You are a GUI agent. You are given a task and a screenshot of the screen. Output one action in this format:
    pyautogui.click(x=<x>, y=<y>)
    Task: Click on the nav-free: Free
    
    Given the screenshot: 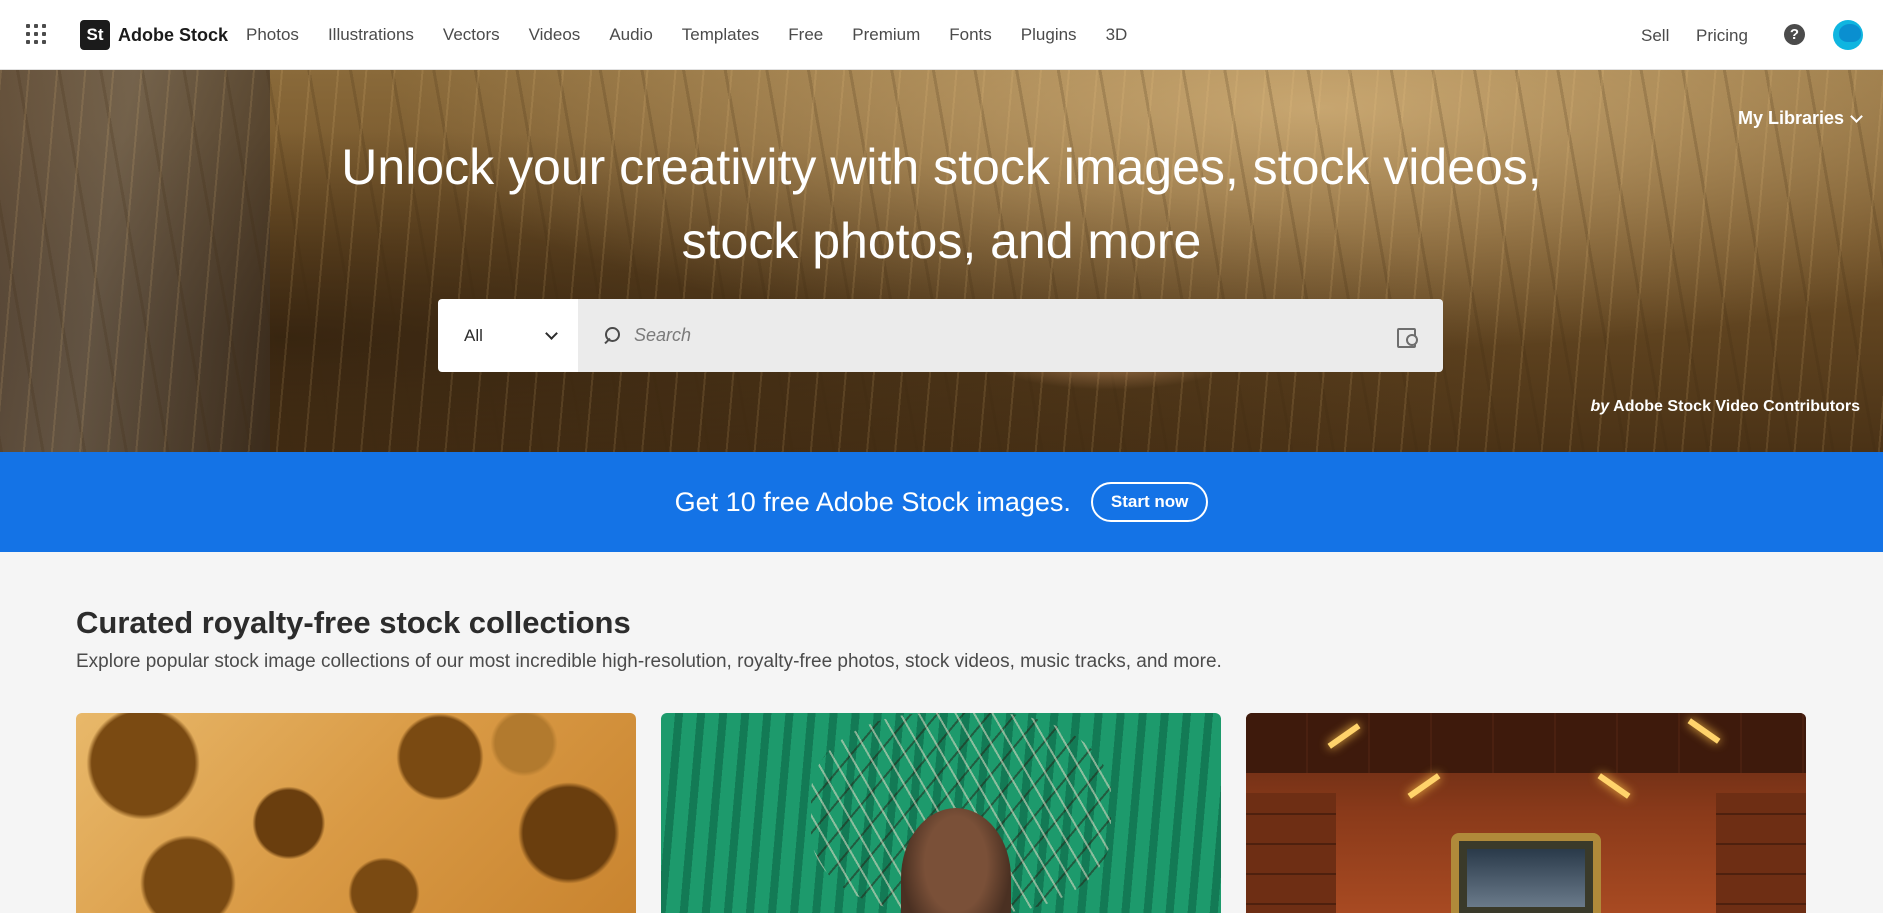 What is the action you would take?
    pyautogui.click(x=805, y=35)
    